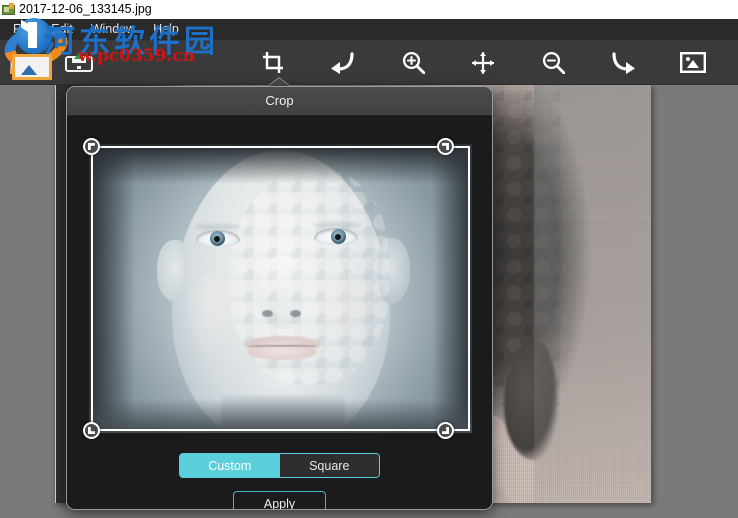  I want to click on save-disk-icon, so click(79, 63).